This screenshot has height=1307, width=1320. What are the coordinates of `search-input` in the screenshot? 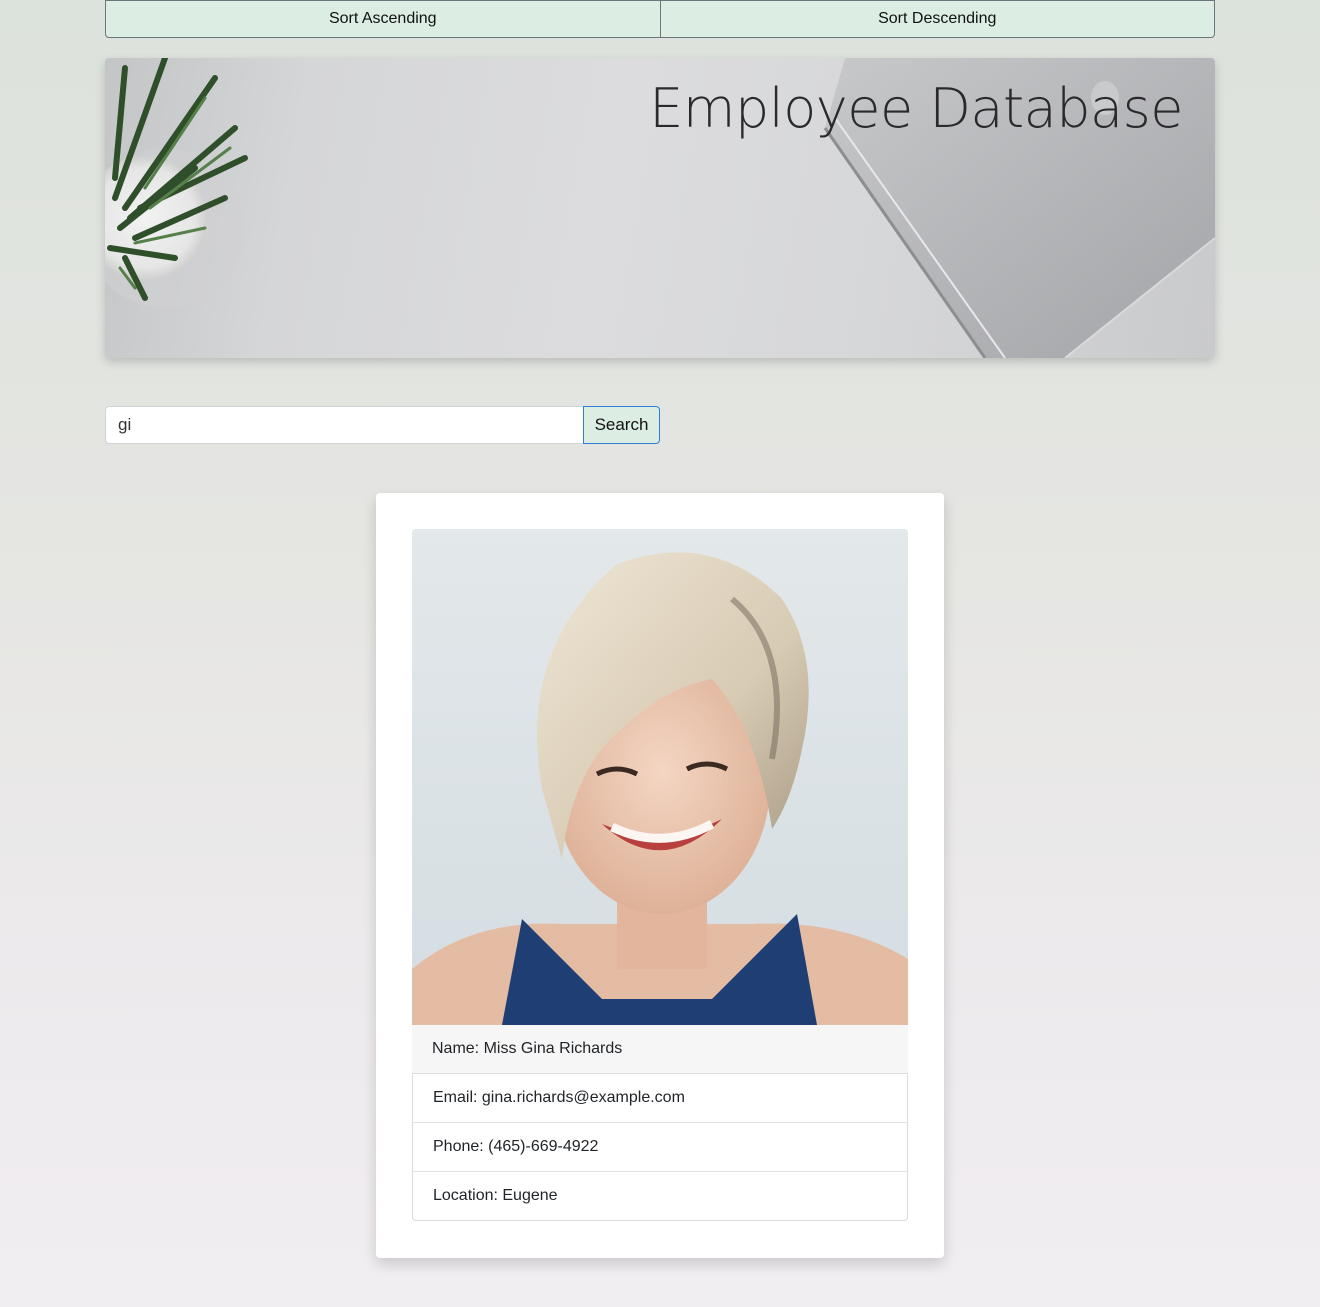 It's located at (344, 425).